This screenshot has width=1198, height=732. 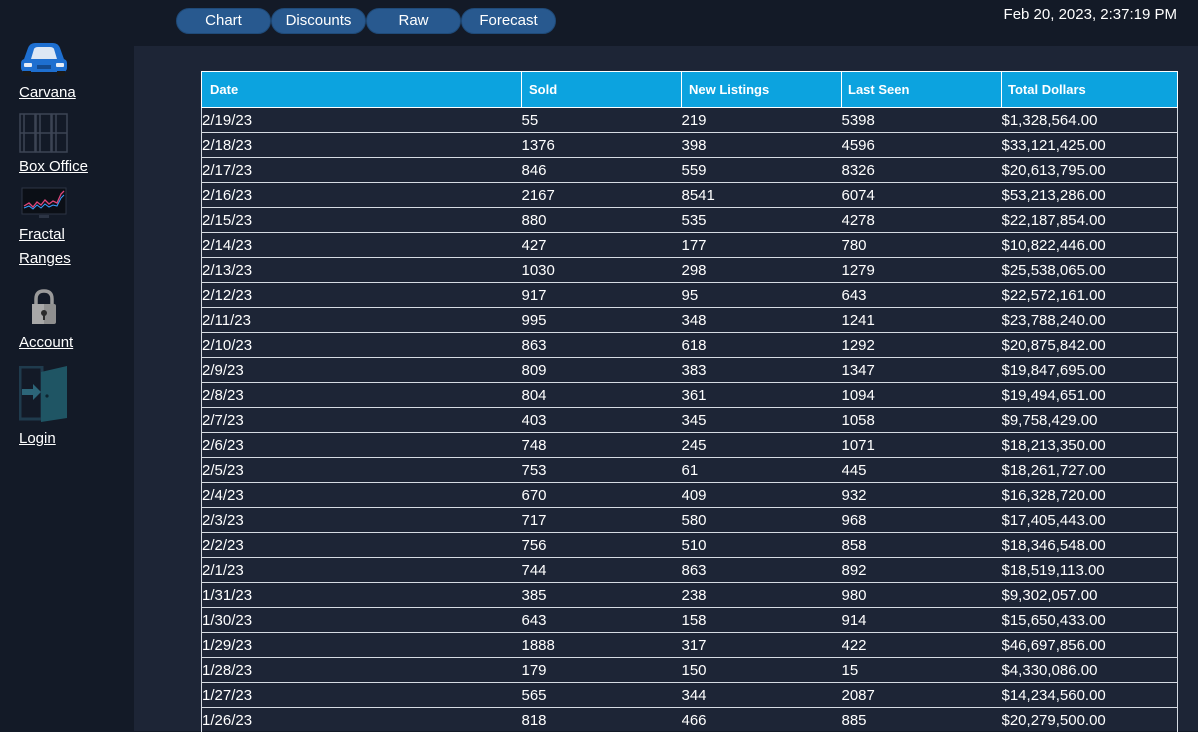 What do you see at coordinates (690, 695) in the screenshot?
I see `table-row: 1/27/235653442087$14,234,560.00` at bounding box center [690, 695].